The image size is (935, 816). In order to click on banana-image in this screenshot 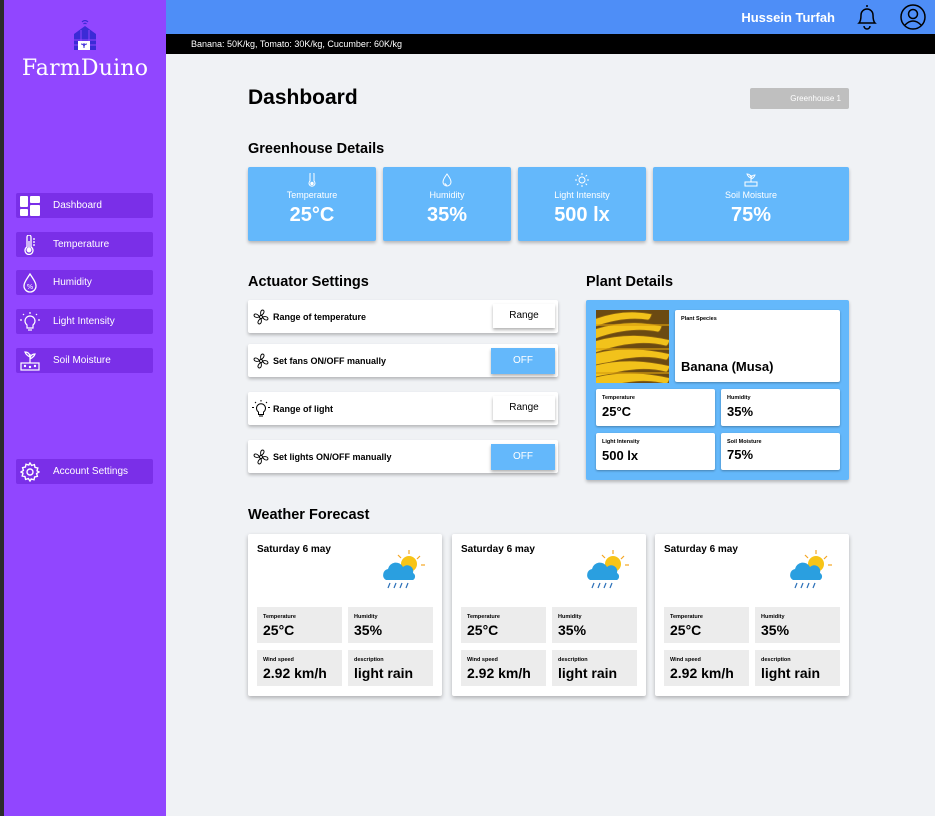, I will do `click(632, 346)`.